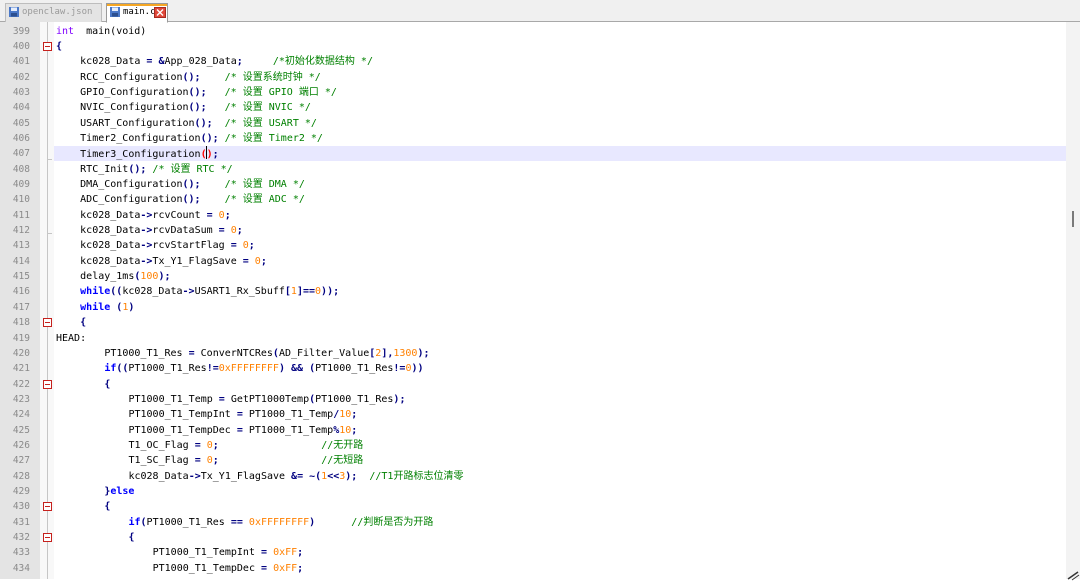 The image size is (1080, 581). What do you see at coordinates (47, 300) in the screenshot?
I see `fold-guide-line` at bounding box center [47, 300].